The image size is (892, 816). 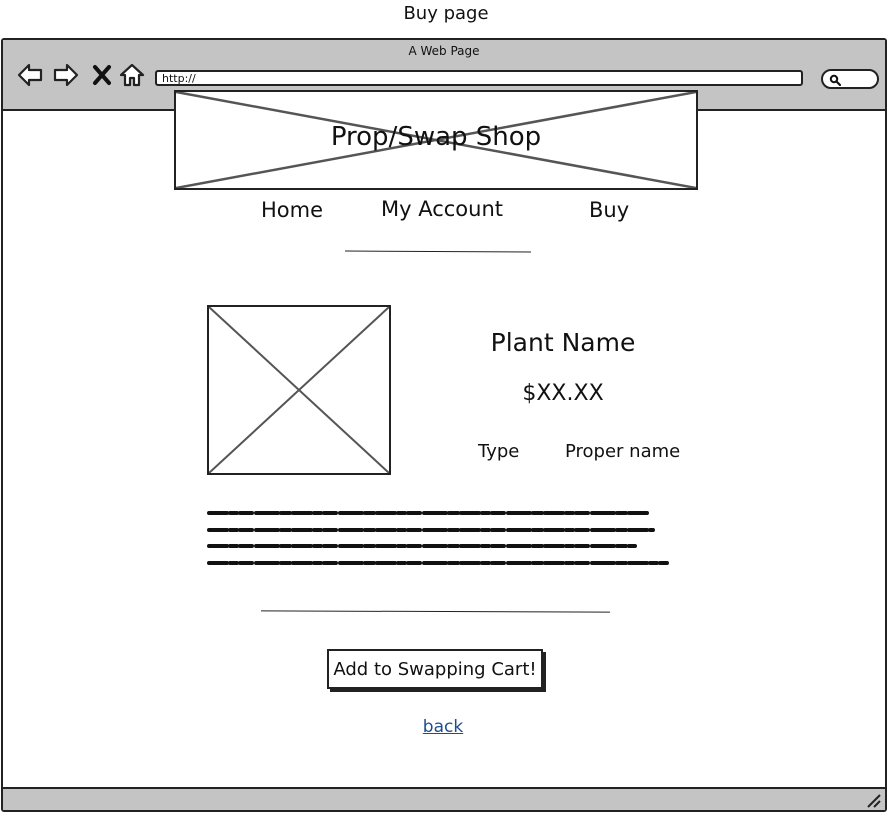 I want to click on arrow-right-icon, so click(x=66, y=75).